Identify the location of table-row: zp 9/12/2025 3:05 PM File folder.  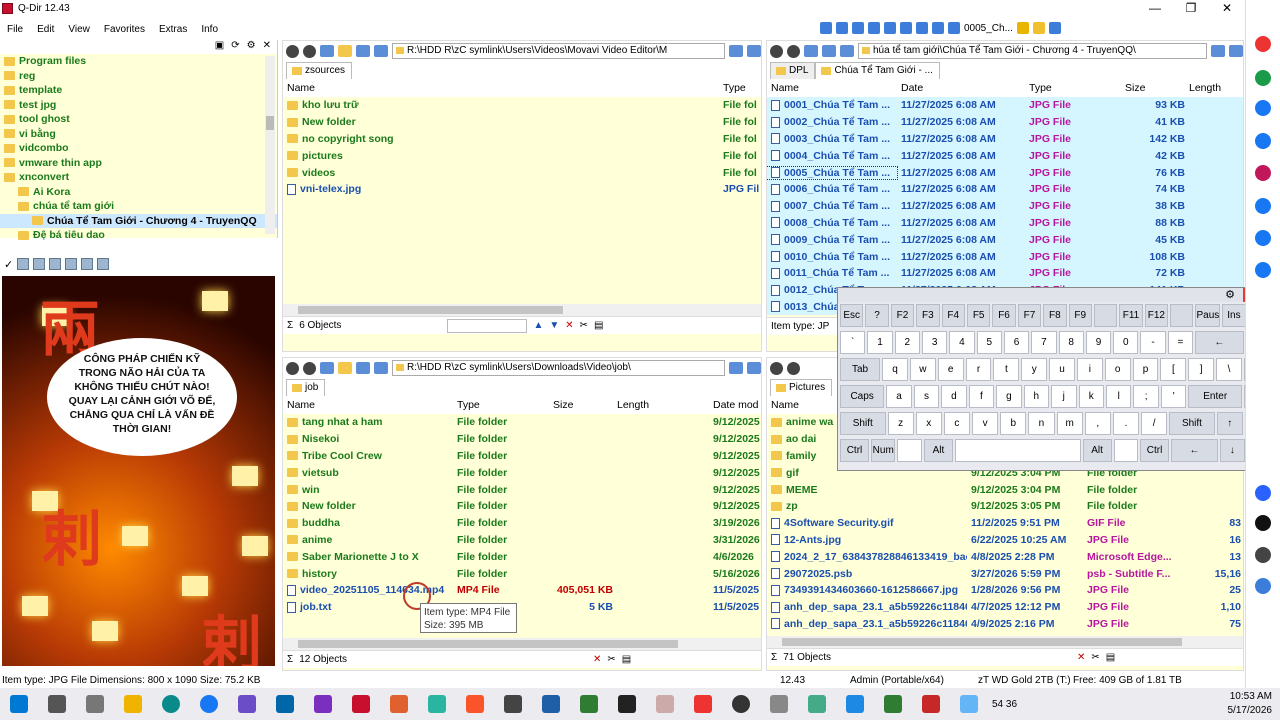
(1005, 506).